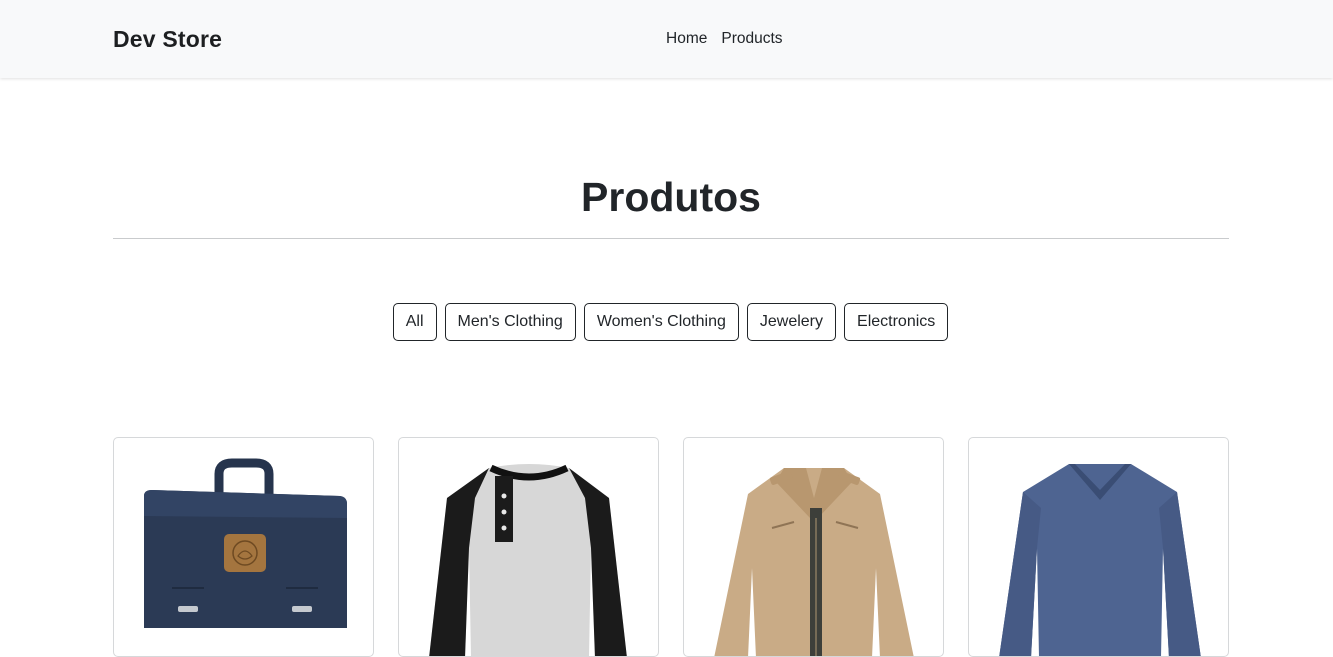 This screenshot has height=657, width=1333. I want to click on filter-jewelery-button: Jewelery, so click(791, 322).